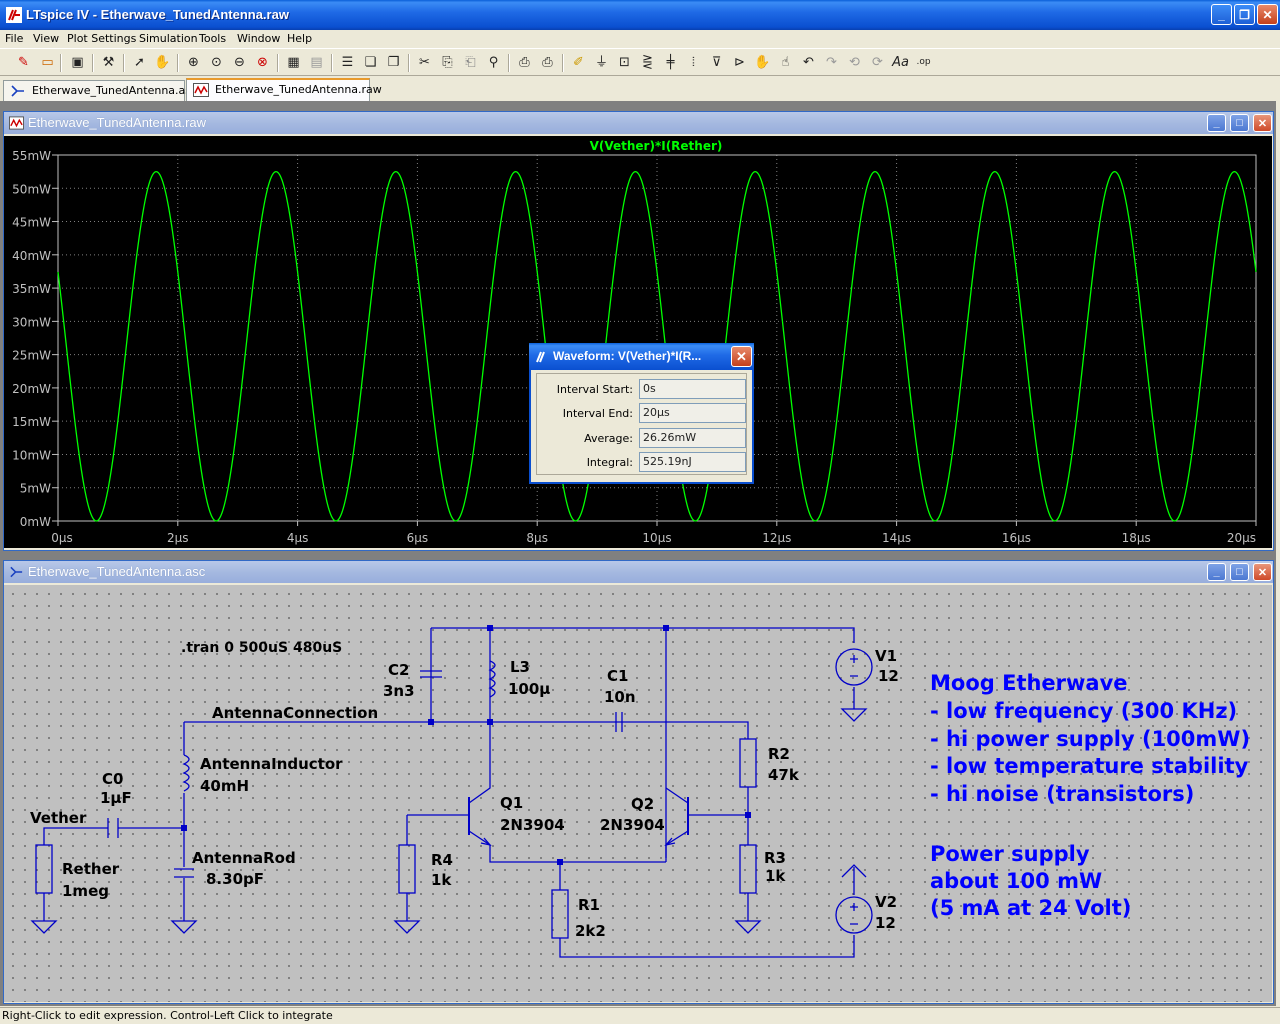  What do you see at coordinates (617, 676) in the screenshot?
I see `c1-name: C1` at bounding box center [617, 676].